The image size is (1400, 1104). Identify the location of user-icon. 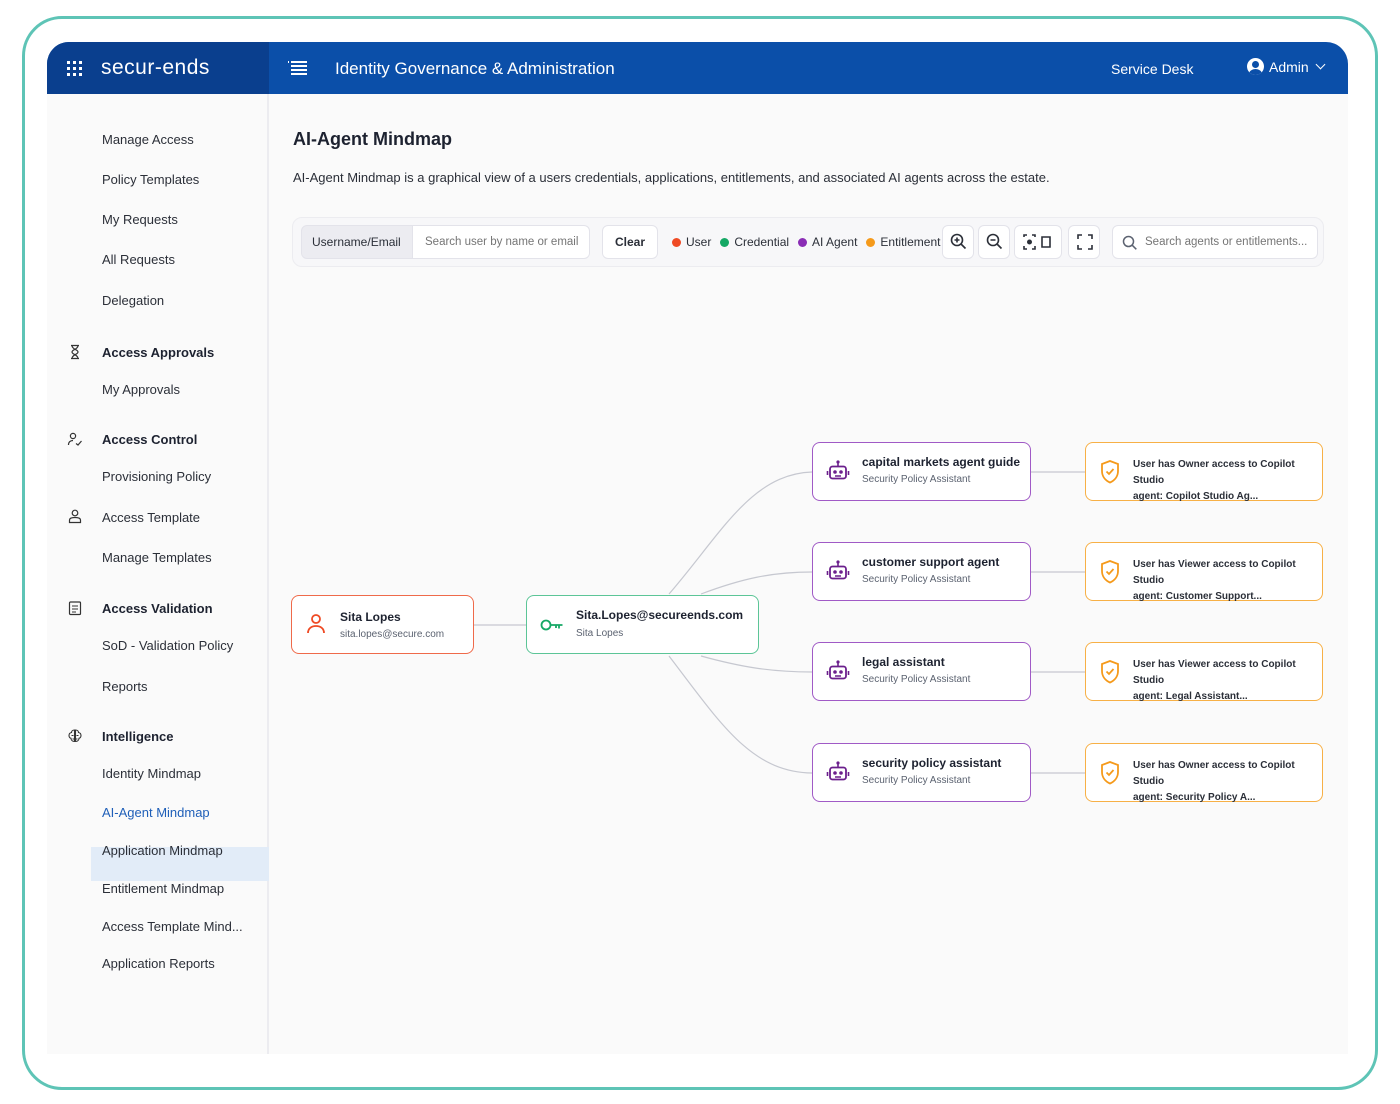
(316, 624).